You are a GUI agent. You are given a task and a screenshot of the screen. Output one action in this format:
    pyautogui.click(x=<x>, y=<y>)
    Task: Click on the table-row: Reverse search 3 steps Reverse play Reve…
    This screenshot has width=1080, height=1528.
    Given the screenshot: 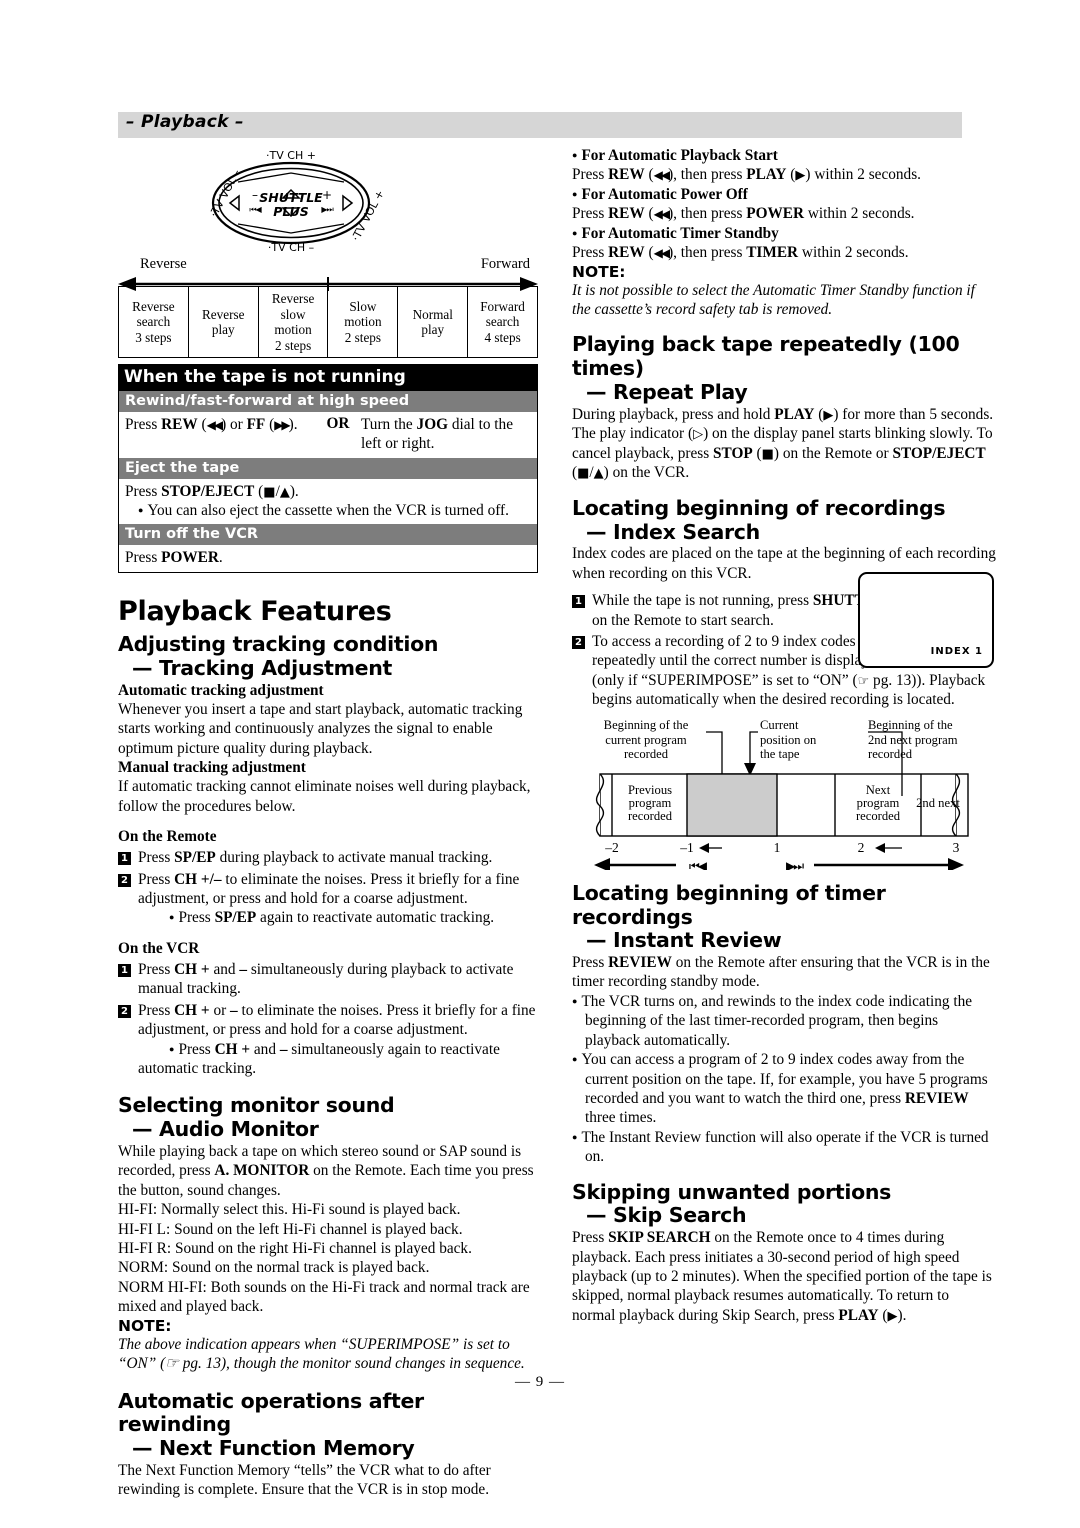 What is the action you would take?
    pyautogui.click(x=328, y=322)
    